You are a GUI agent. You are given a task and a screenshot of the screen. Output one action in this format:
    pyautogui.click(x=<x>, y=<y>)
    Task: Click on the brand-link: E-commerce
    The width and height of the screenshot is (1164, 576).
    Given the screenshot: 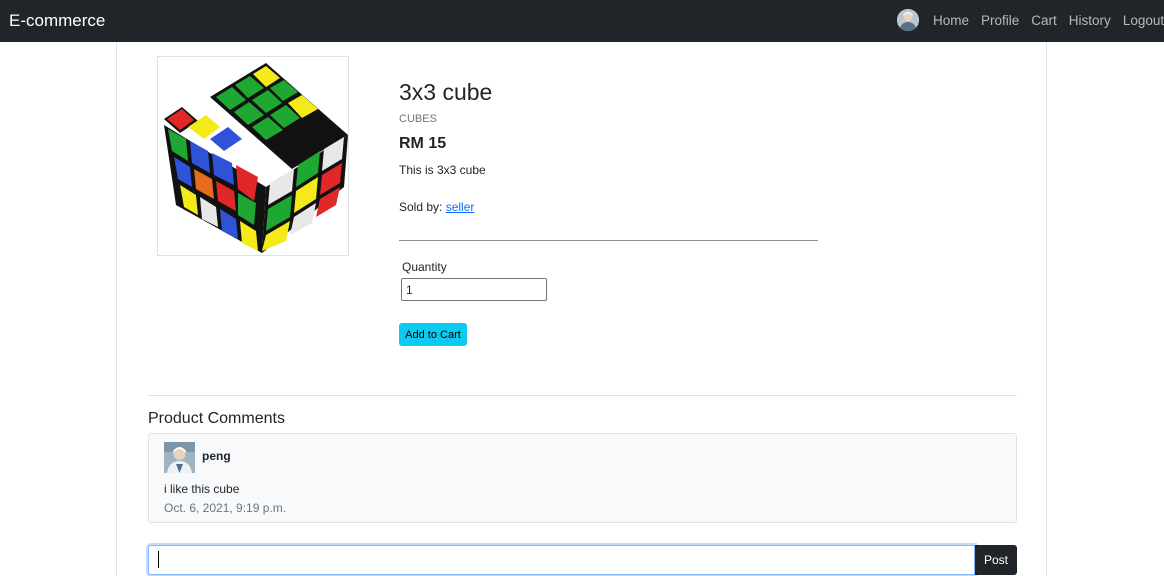 What is the action you would take?
    pyautogui.click(x=57, y=21)
    